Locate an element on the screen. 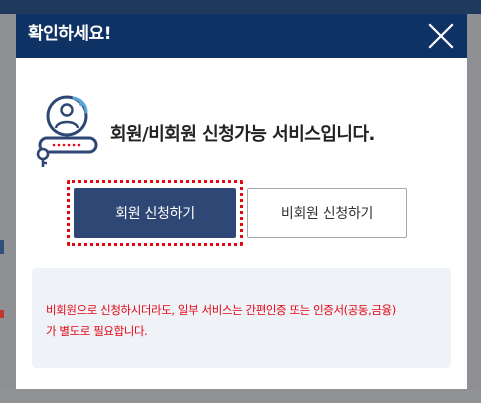 The width and height of the screenshot is (481, 403). user-login-icon is located at coordinates (67, 131).